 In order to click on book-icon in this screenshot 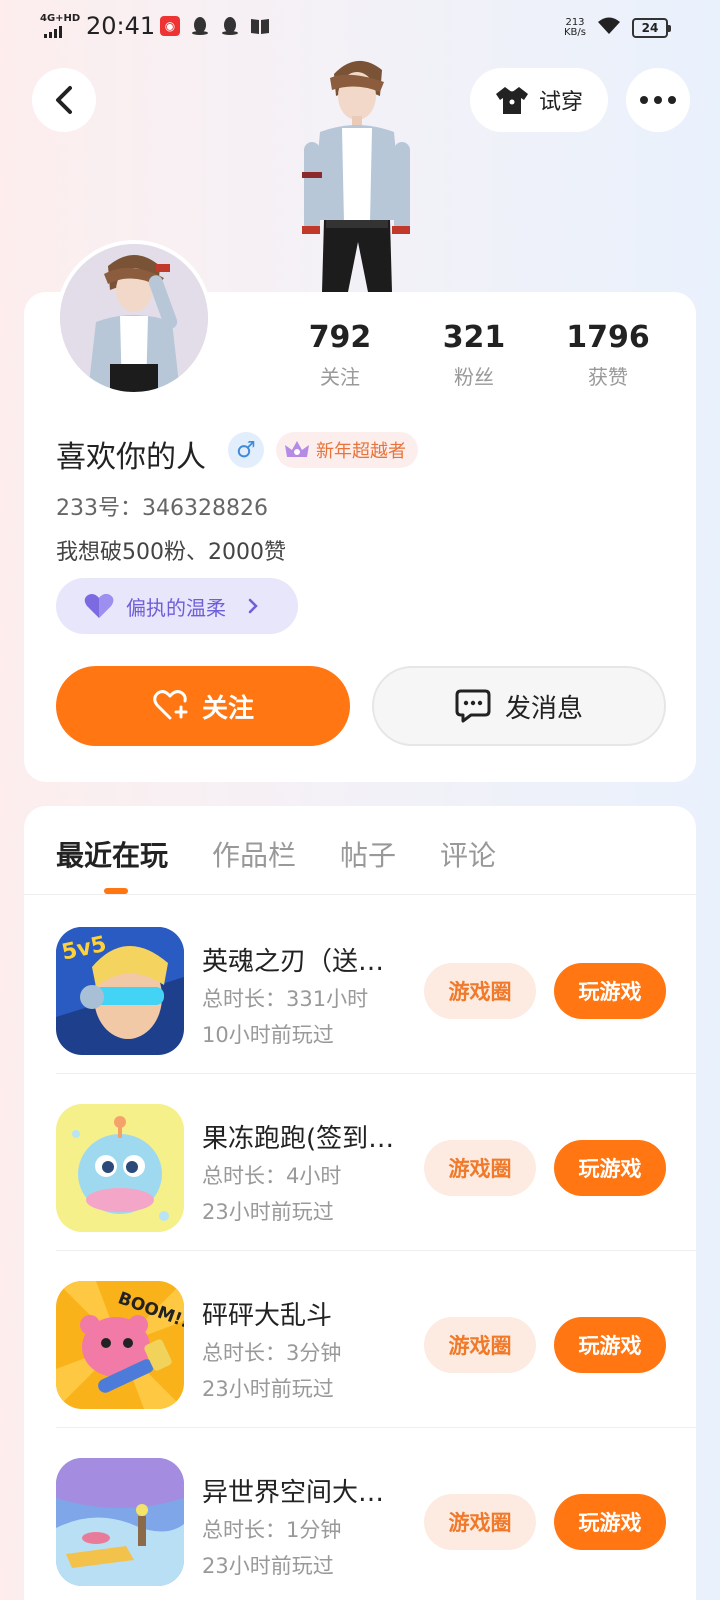, I will do `click(260, 26)`.